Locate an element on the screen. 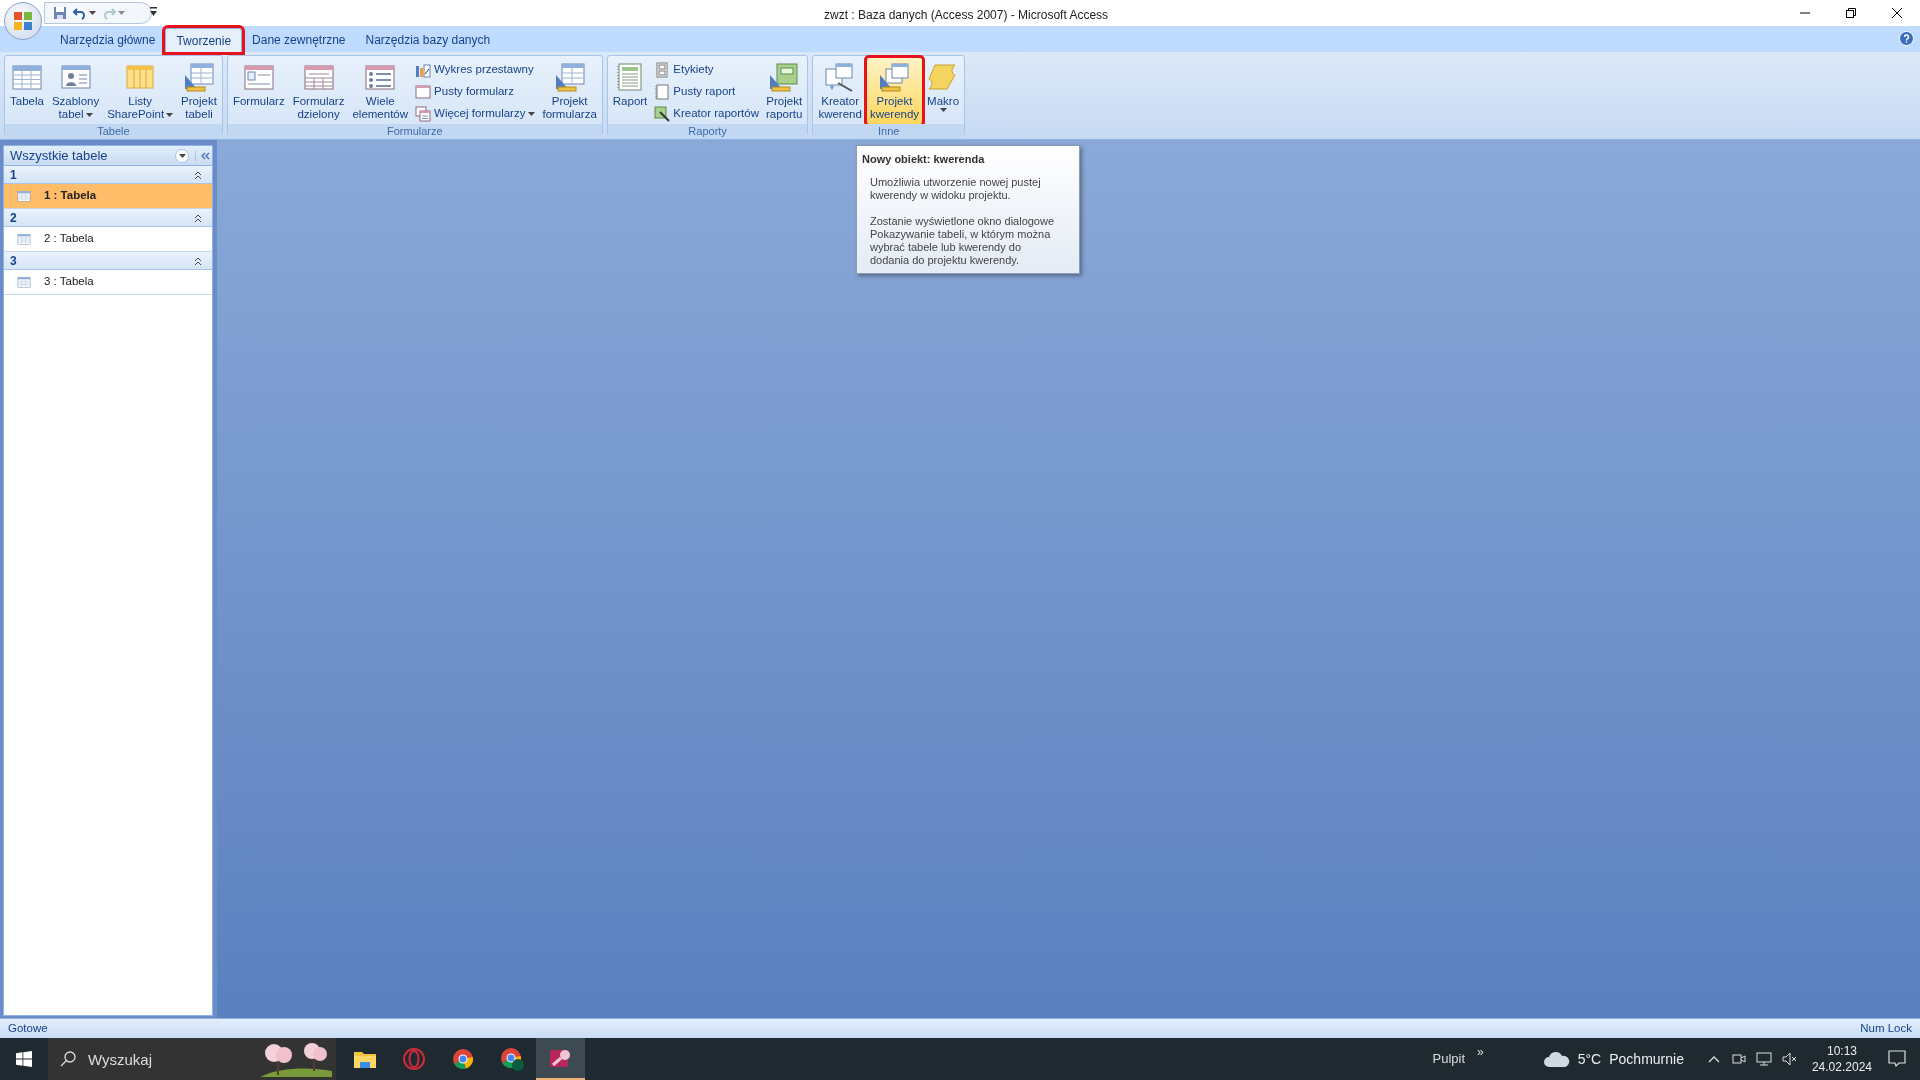 The height and width of the screenshot is (1080, 1920). clock: 10:13 24.02.2024 is located at coordinates (1841, 1059).